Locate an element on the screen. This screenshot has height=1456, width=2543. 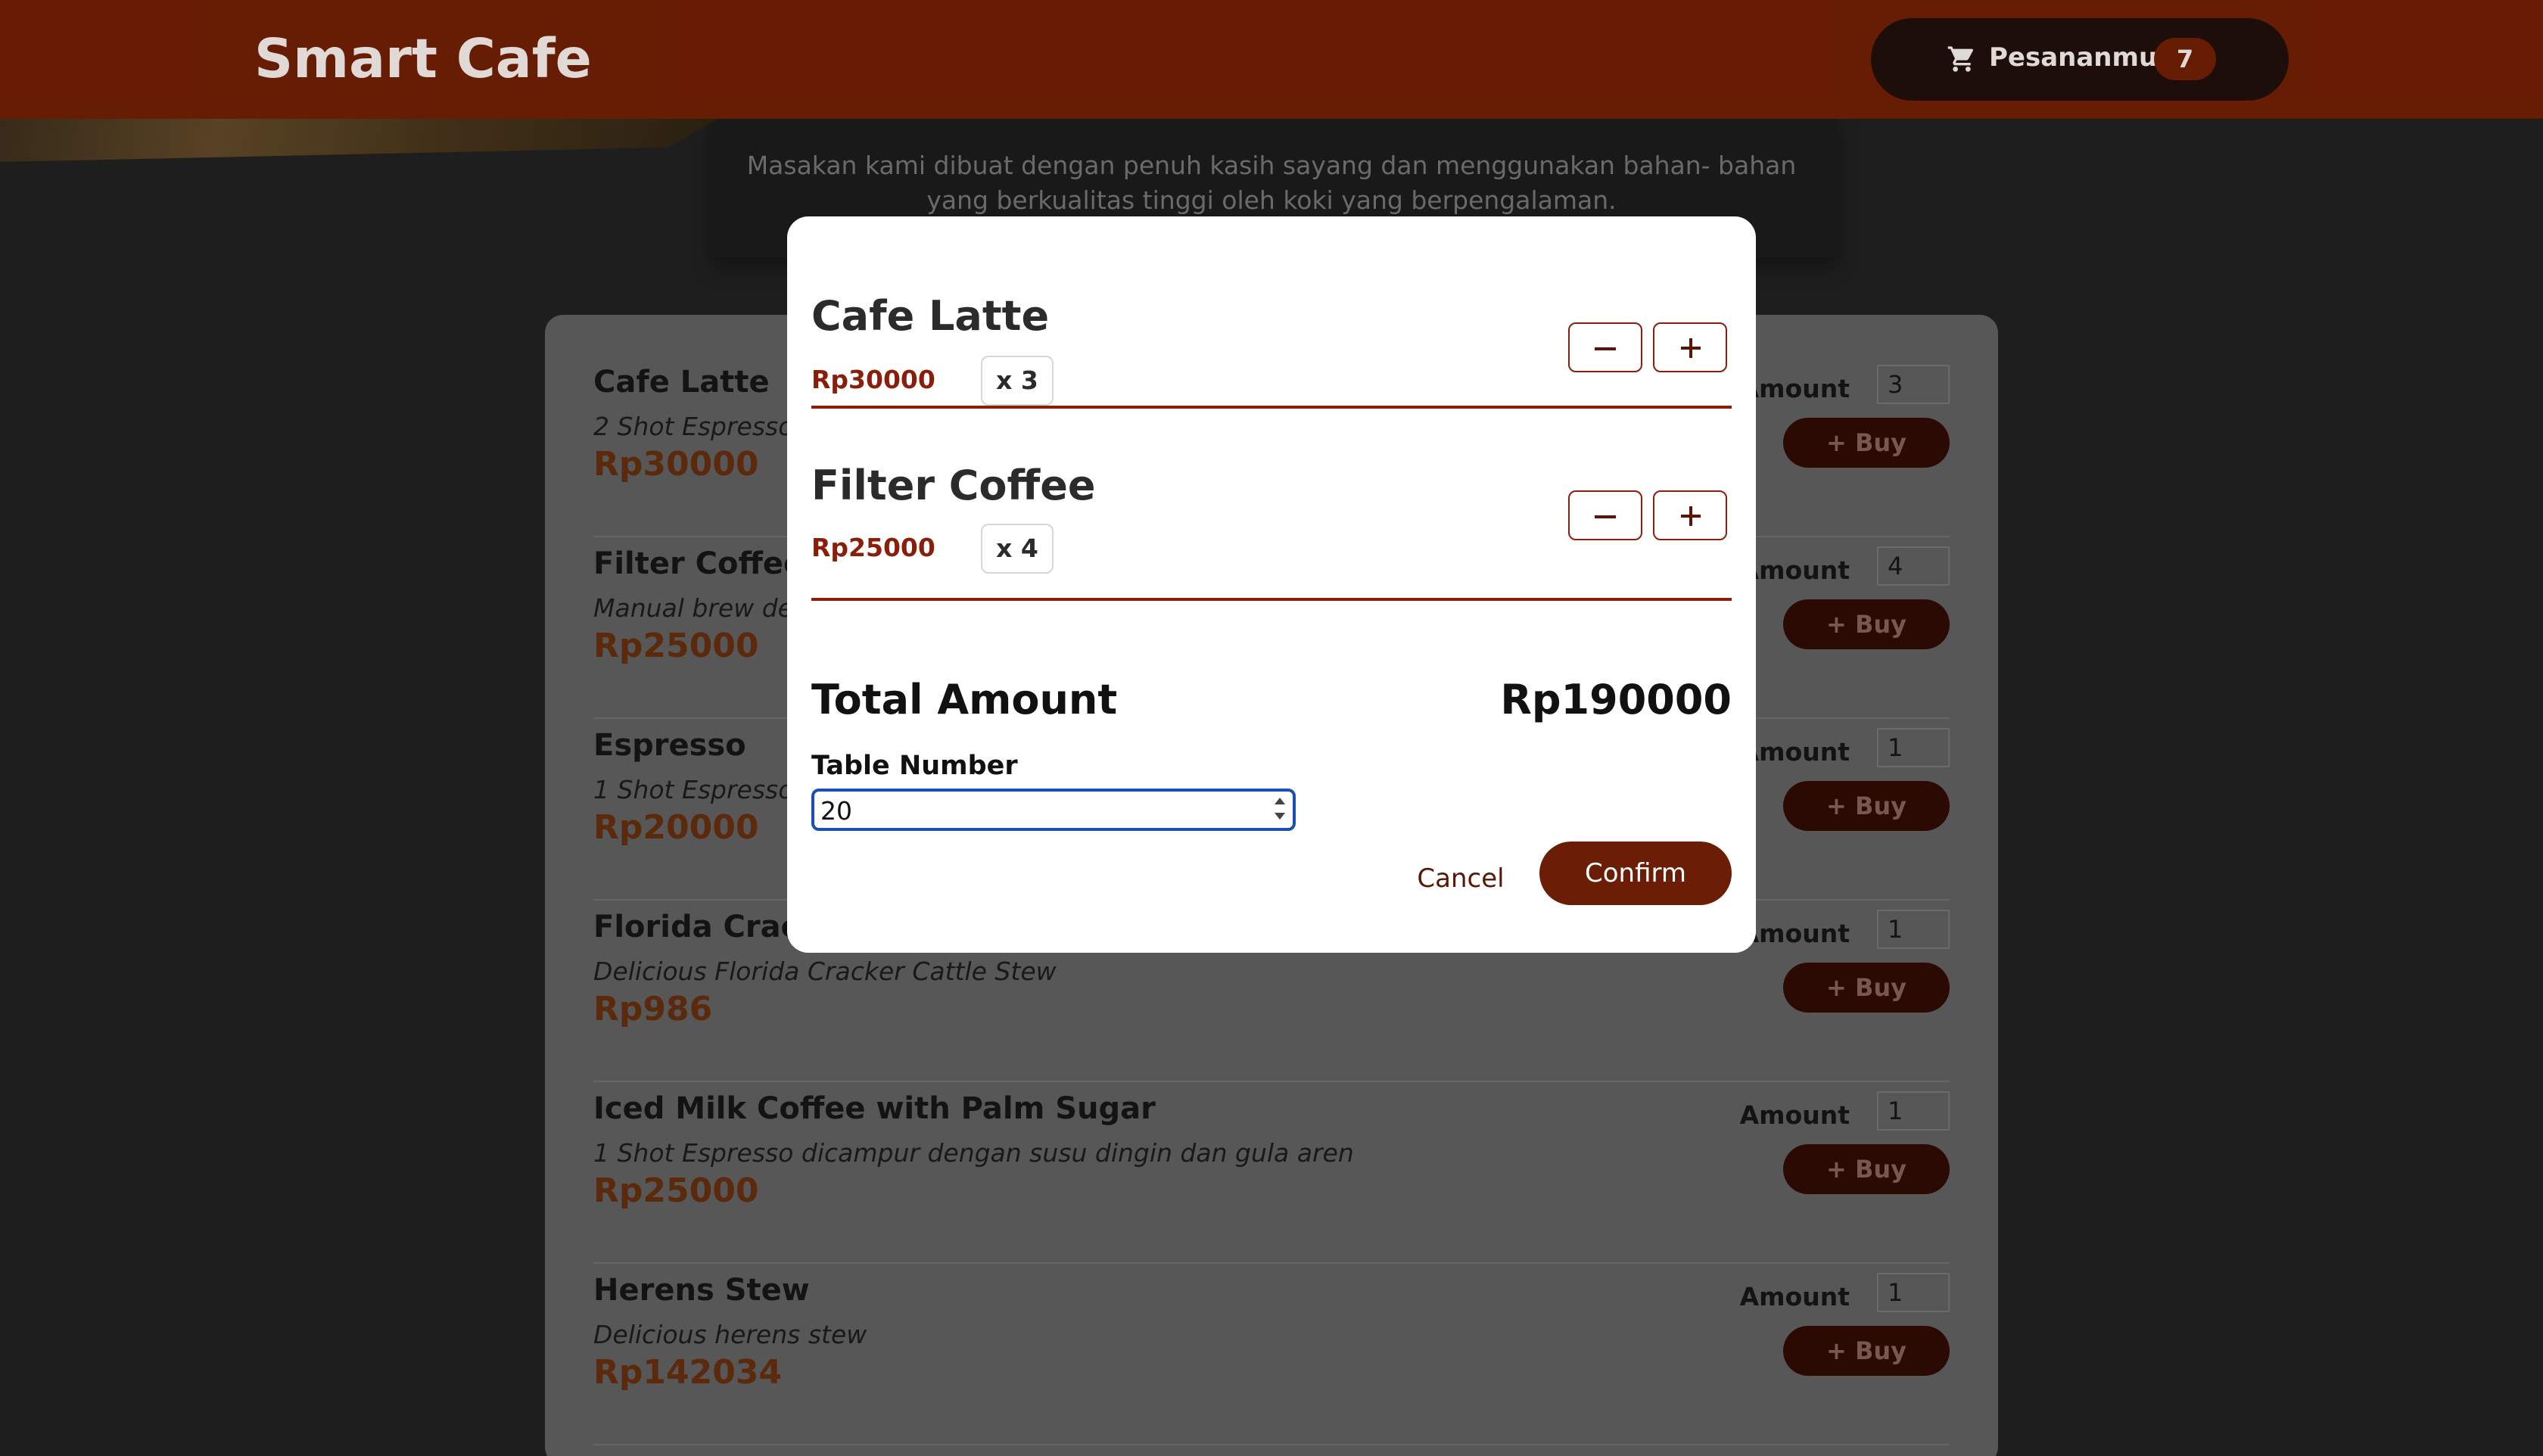
table-number-input: 20 is located at coordinates (1053, 810).